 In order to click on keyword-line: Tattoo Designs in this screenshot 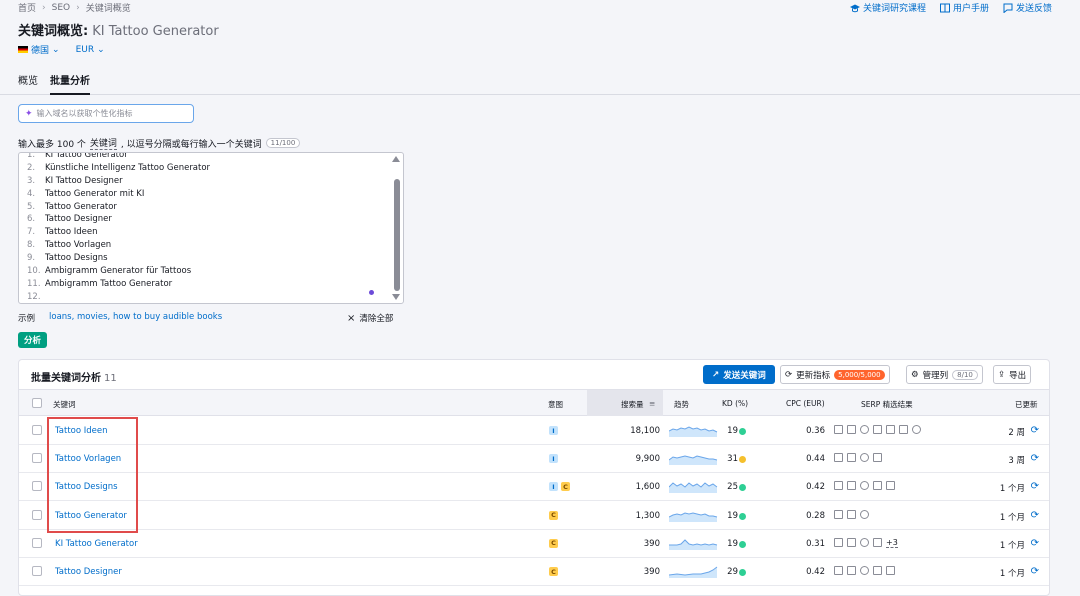, I will do `click(76, 258)`.